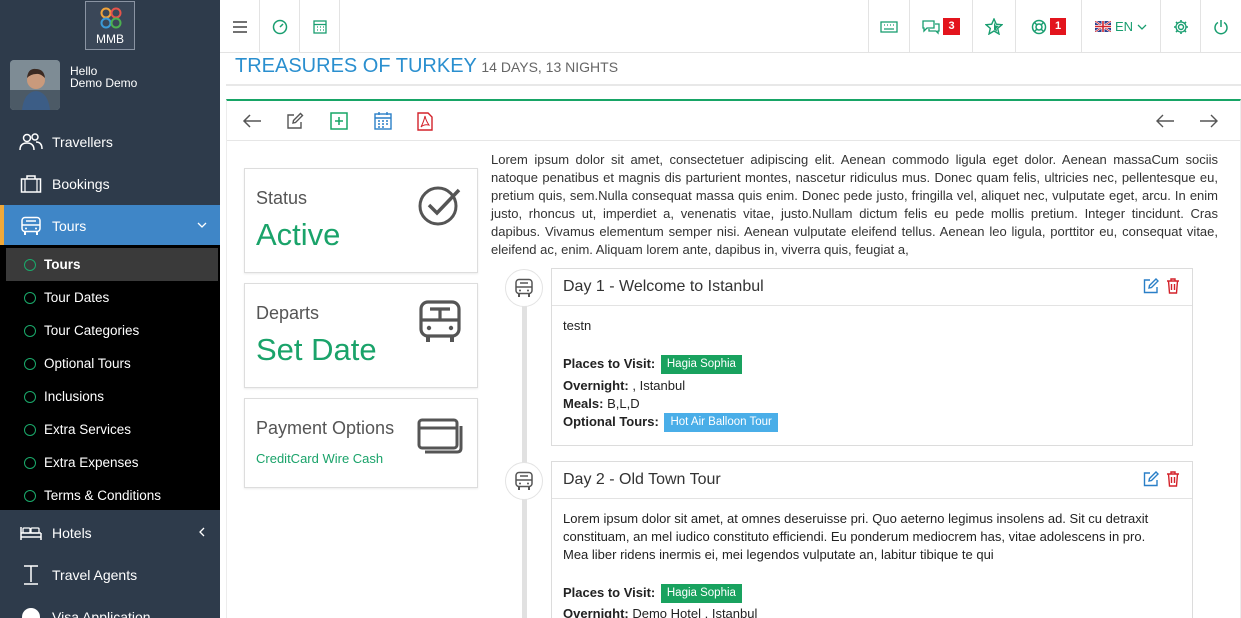  I want to click on dashboard-button, so click(280, 26).